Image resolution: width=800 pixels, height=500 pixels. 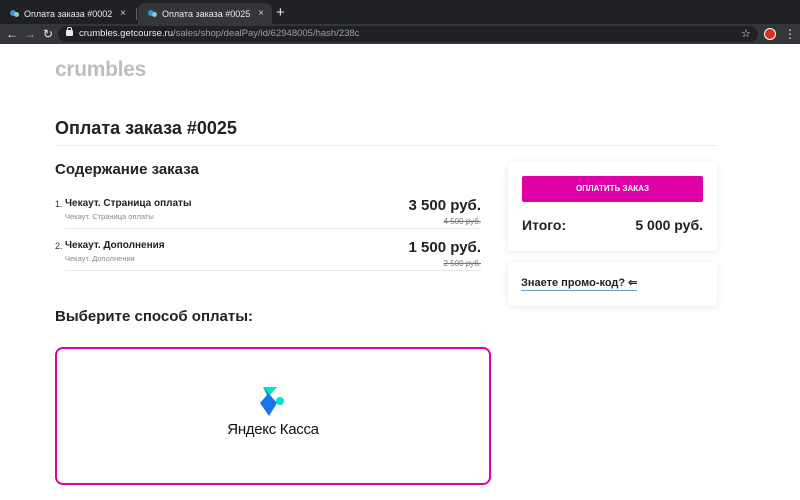 I want to click on tab-title: Оплата заказа #0025, so click(x=206, y=13).